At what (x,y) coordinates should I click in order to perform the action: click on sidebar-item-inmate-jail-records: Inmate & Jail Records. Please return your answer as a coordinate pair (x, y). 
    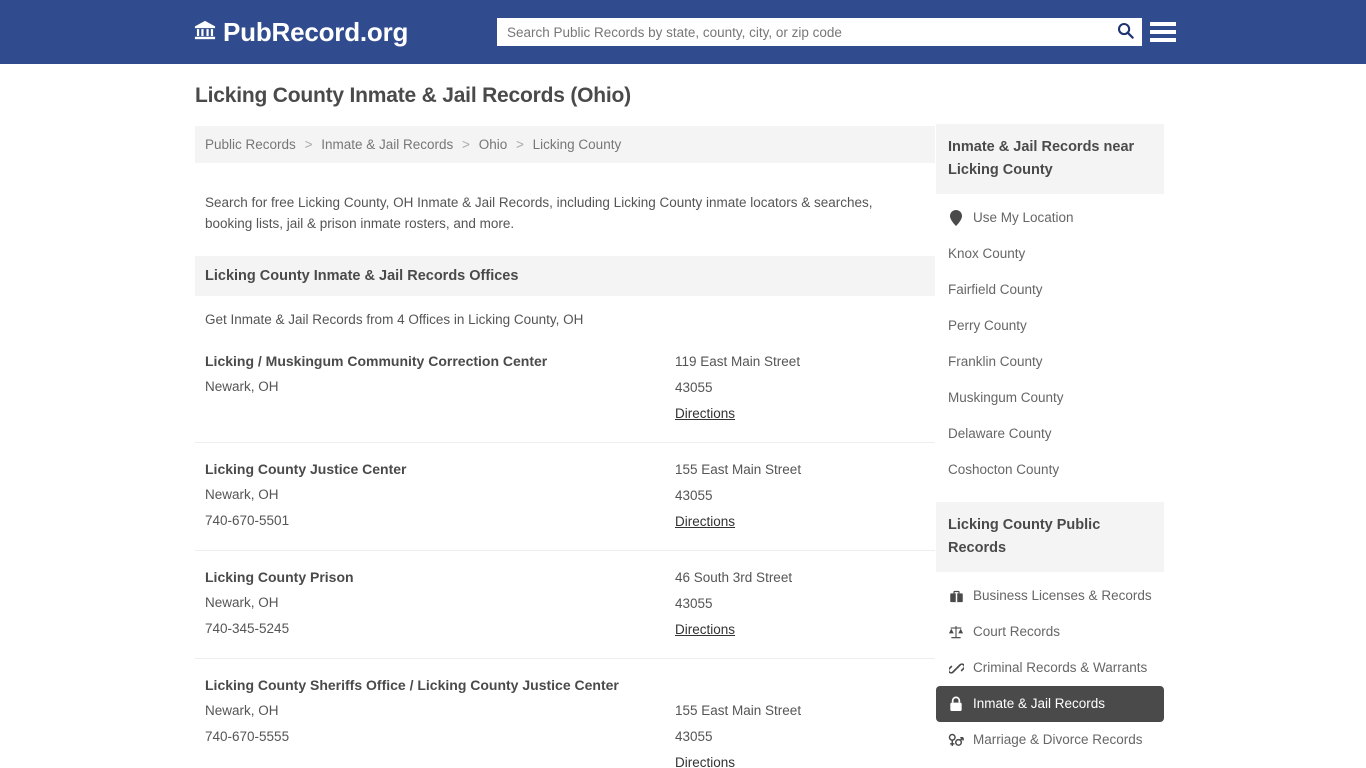
    Looking at the image, I should click on (1050, 704).